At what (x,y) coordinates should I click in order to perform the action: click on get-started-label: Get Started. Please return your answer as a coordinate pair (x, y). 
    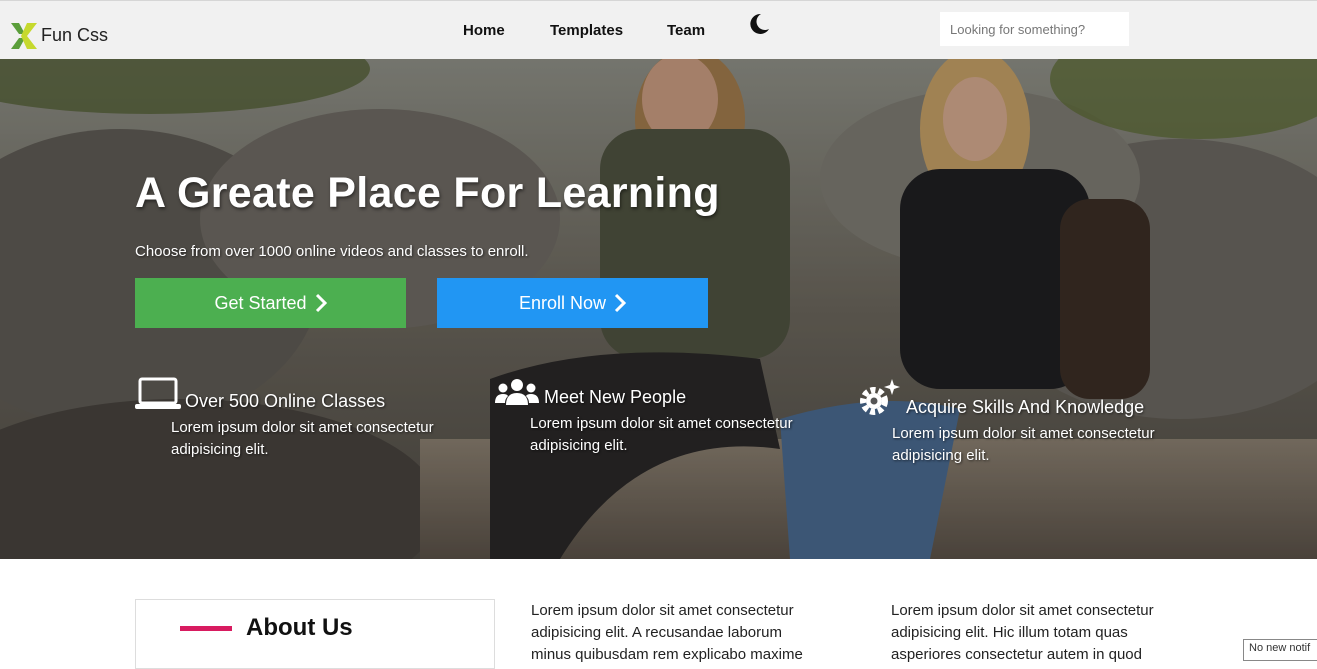
    Looking at the image, I should click on (260, 302).